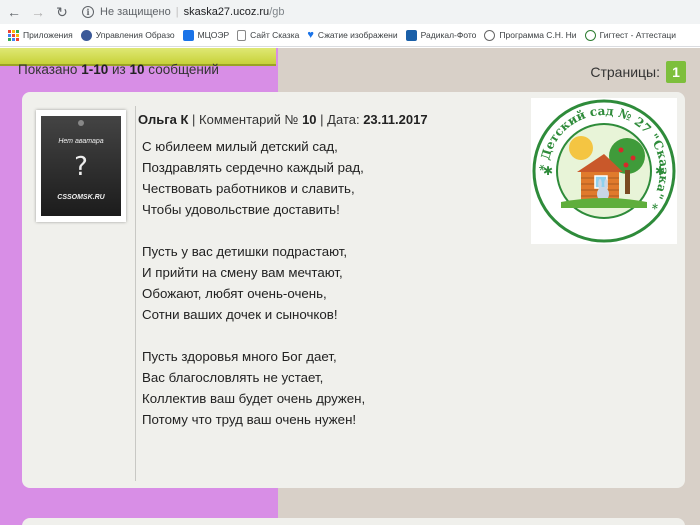  What do you see at coordinates (137, 69) in the screenshot?
I see `messages-count-total: 10` at bounding box center [137, 69].